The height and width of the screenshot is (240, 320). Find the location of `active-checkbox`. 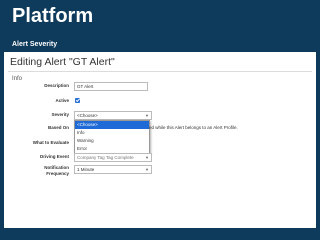

active-checkbox is located at coordinates (77, 100).